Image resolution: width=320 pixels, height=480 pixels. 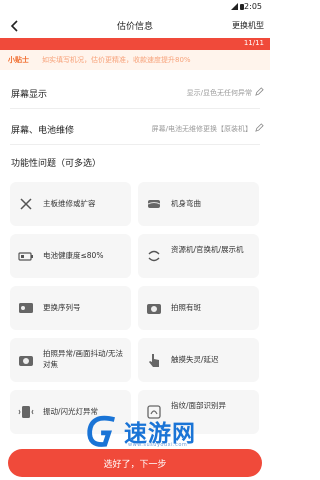 What do you see at coordinates (25, 256) in the screenshot?
I see `battery-icon` at bounding box center [25, 256].